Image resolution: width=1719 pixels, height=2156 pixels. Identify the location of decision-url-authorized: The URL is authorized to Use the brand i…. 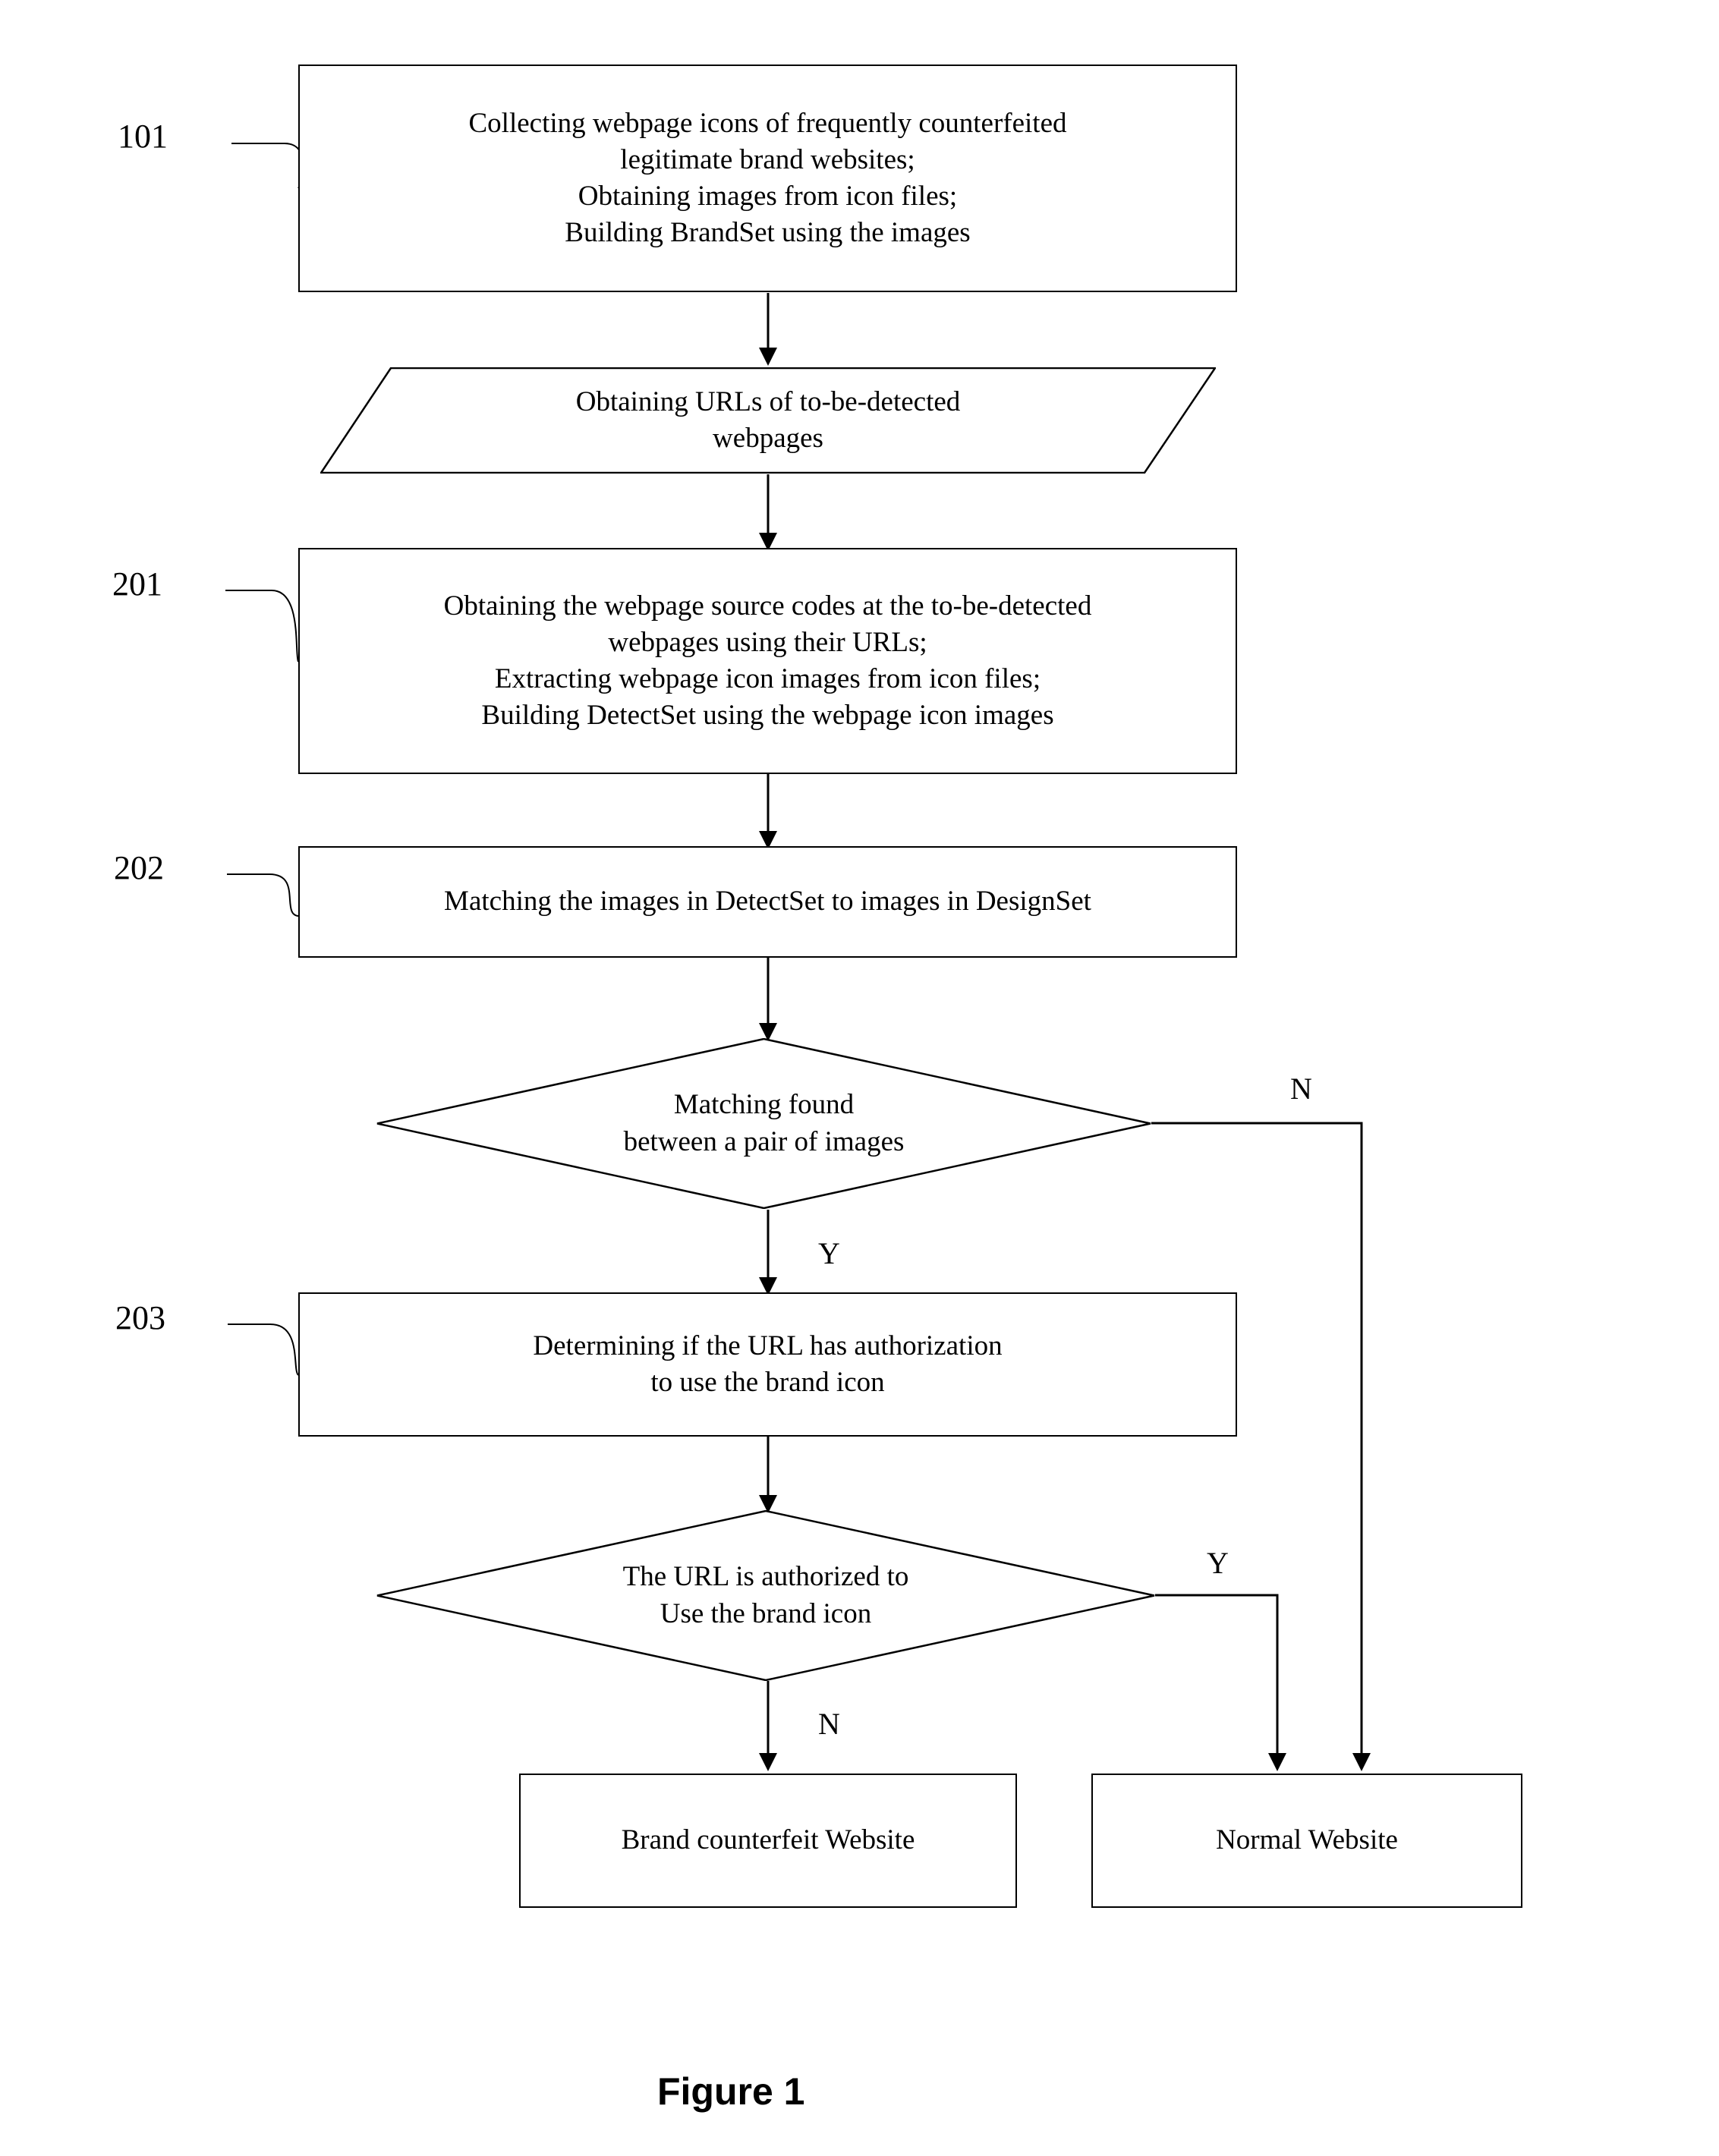
(766, 1595).